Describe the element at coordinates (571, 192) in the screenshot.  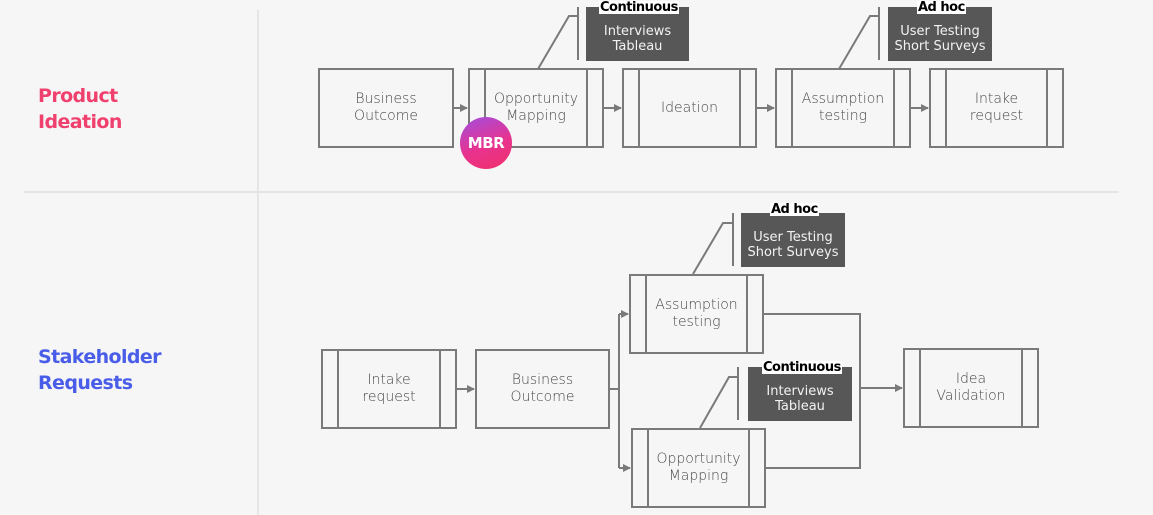
I see `lane-divider` at that location.